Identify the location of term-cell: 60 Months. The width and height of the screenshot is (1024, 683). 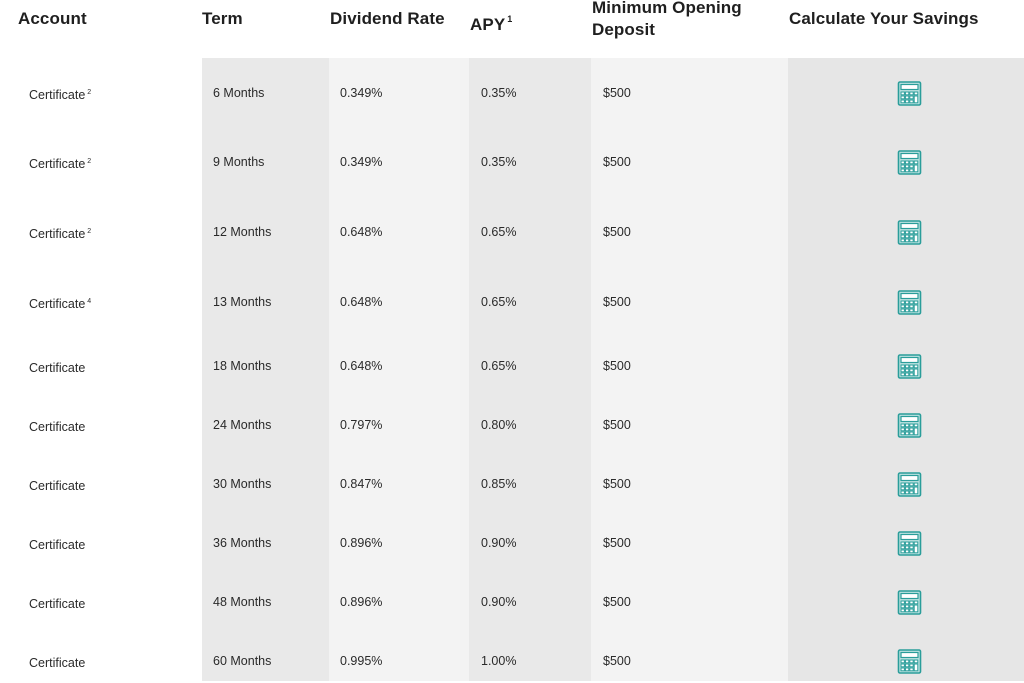
(242, 661).